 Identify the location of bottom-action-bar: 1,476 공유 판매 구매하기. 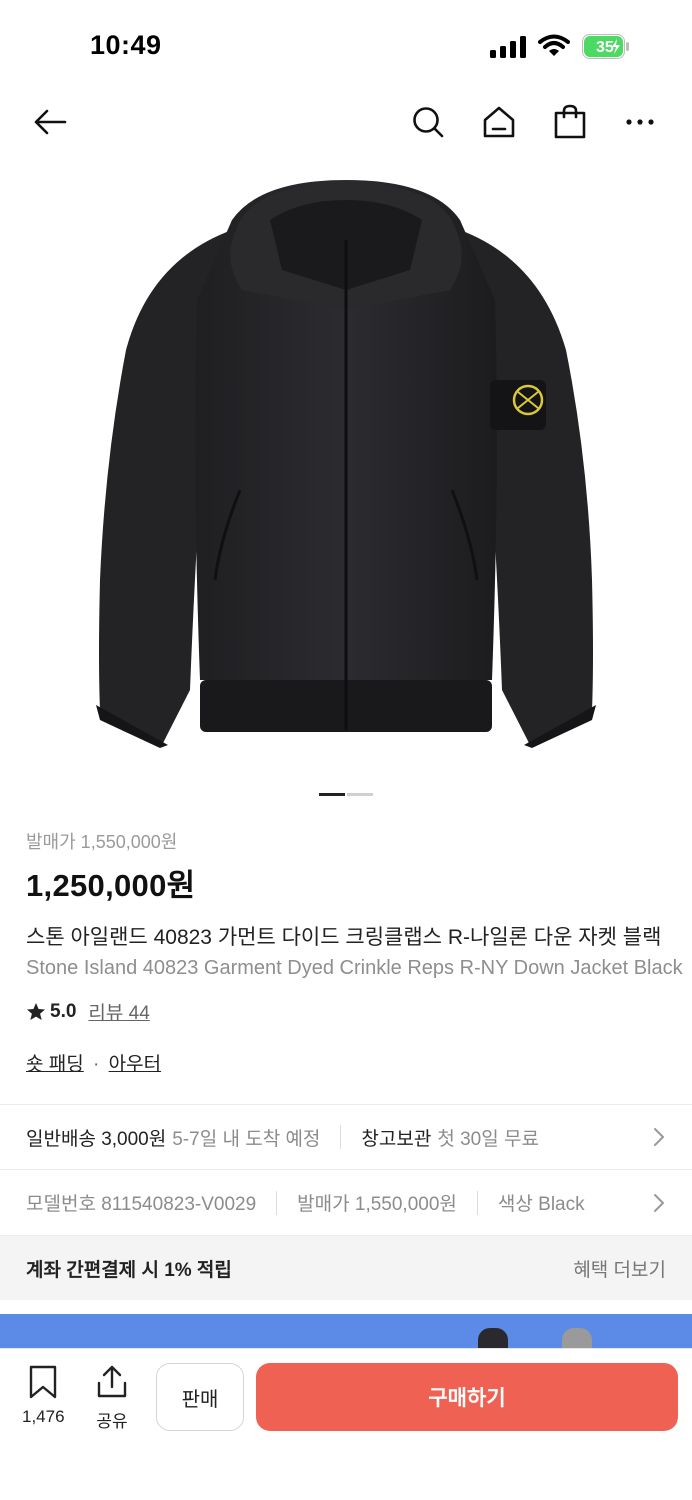
(346, 1424).